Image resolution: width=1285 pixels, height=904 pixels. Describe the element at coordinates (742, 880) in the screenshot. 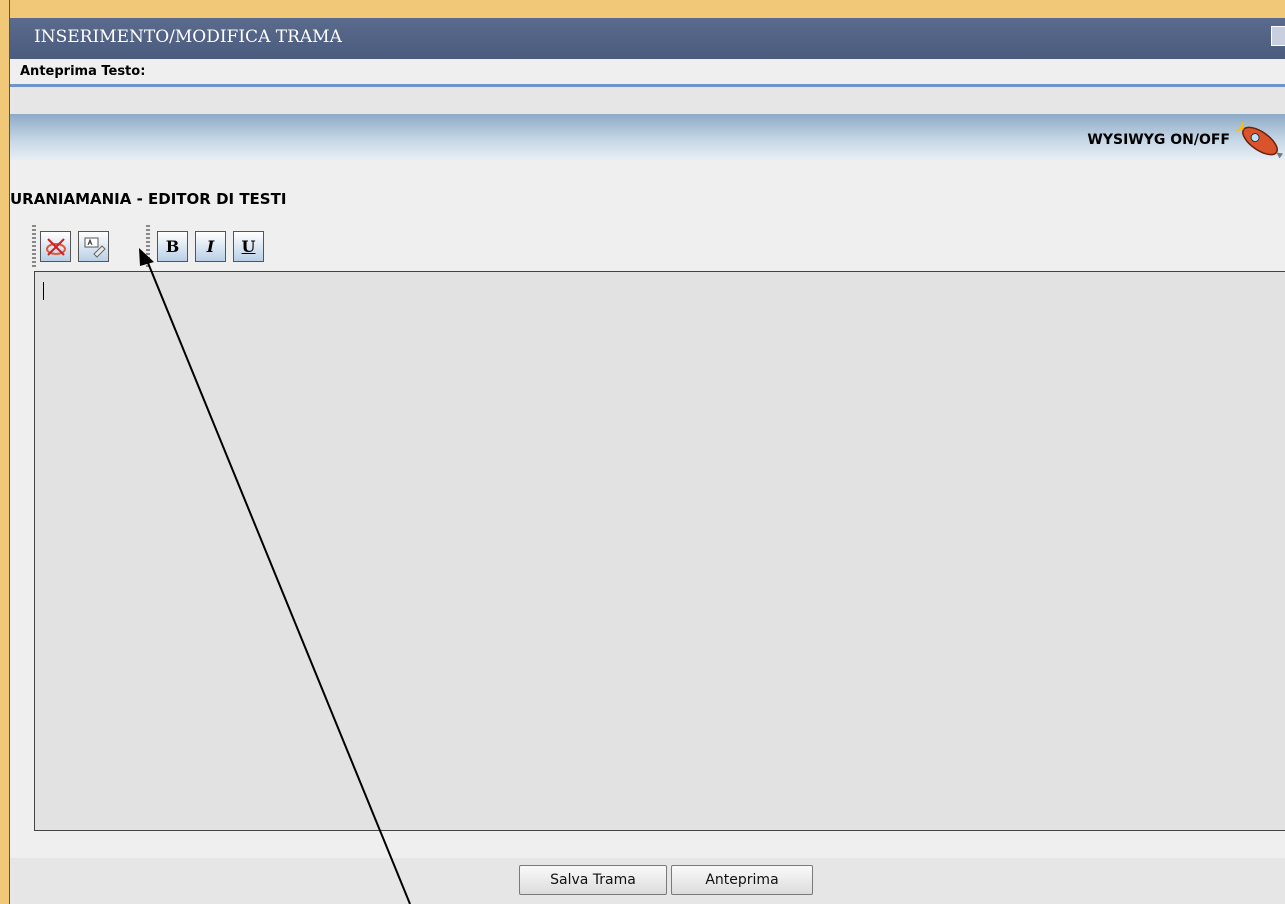

I see `preview-button: Anteprima` at that location.